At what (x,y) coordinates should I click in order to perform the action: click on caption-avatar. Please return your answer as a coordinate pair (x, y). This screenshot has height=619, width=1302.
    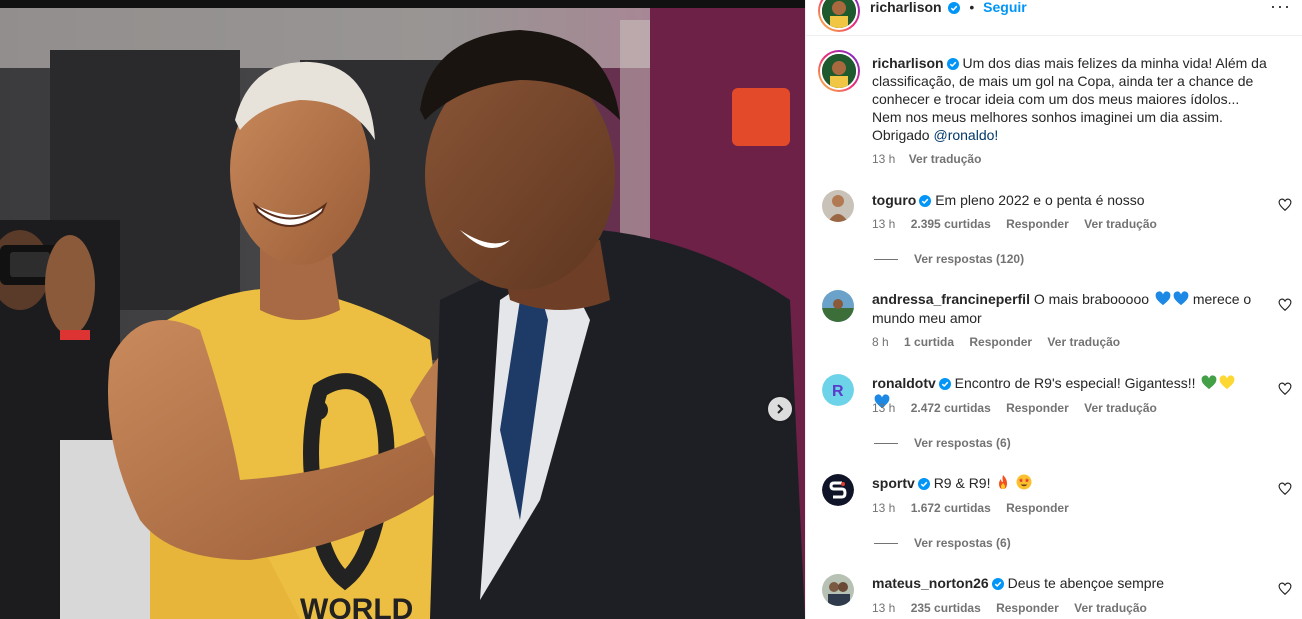
    Looking at the image, I should click on (839, 71).